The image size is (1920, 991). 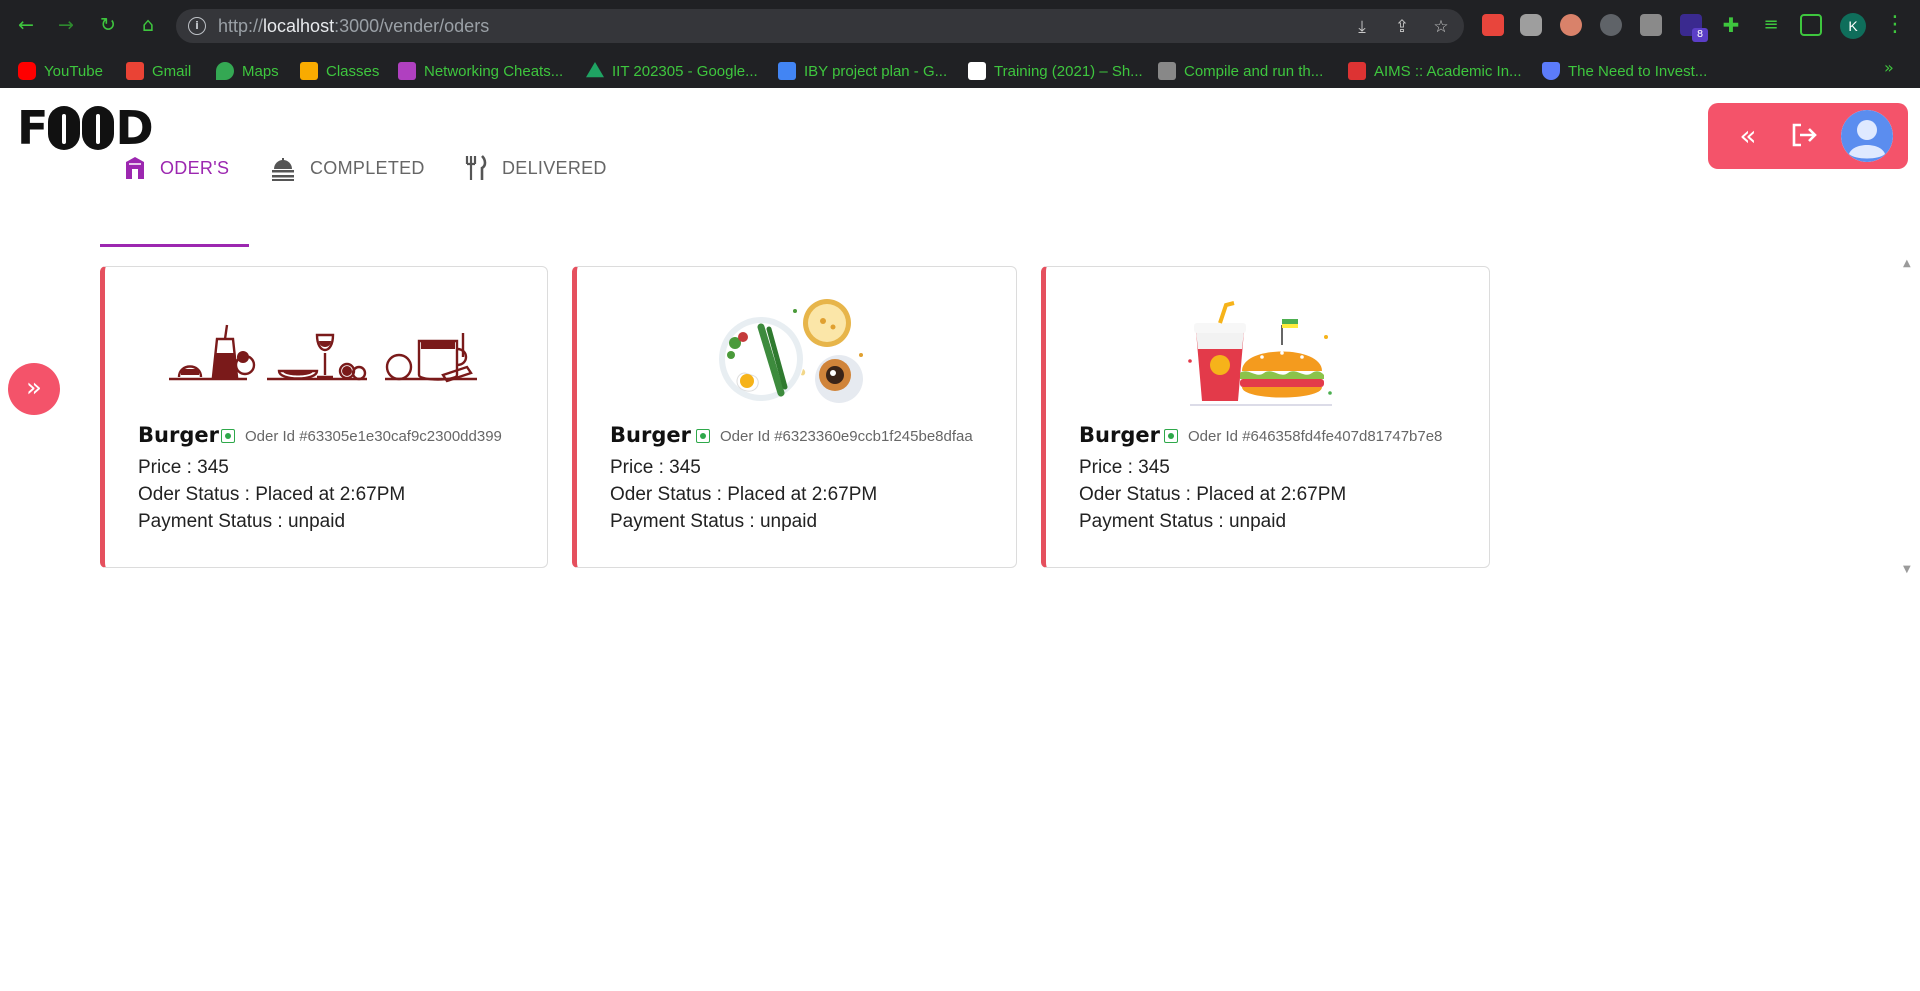 I want to click on avatar-svg, so click(x=1867, y=136).